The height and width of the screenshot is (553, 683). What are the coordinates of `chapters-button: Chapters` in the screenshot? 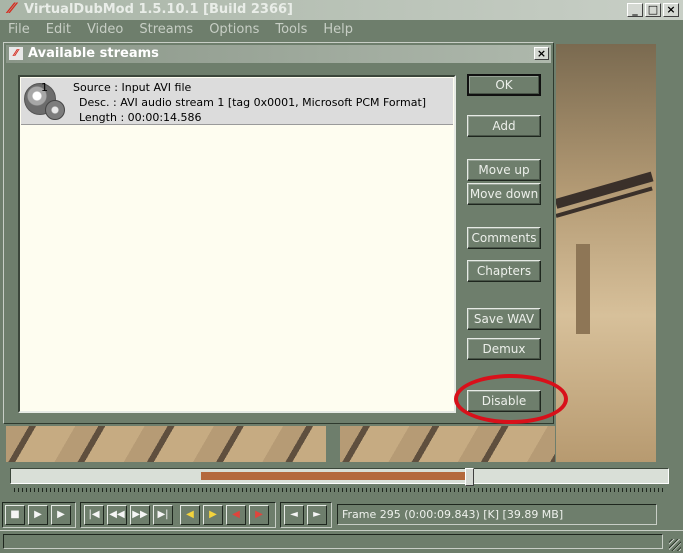 It's located at (504, 271).